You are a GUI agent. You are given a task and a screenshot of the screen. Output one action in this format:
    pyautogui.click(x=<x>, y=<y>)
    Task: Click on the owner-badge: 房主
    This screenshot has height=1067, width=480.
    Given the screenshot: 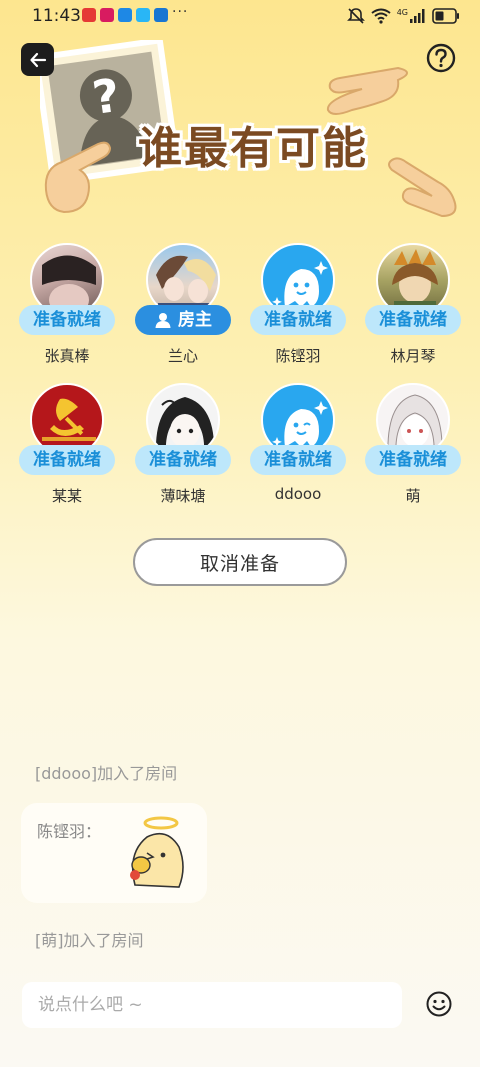 What is the action you would take?
    pyautogui.click(x=183, y=320)
    